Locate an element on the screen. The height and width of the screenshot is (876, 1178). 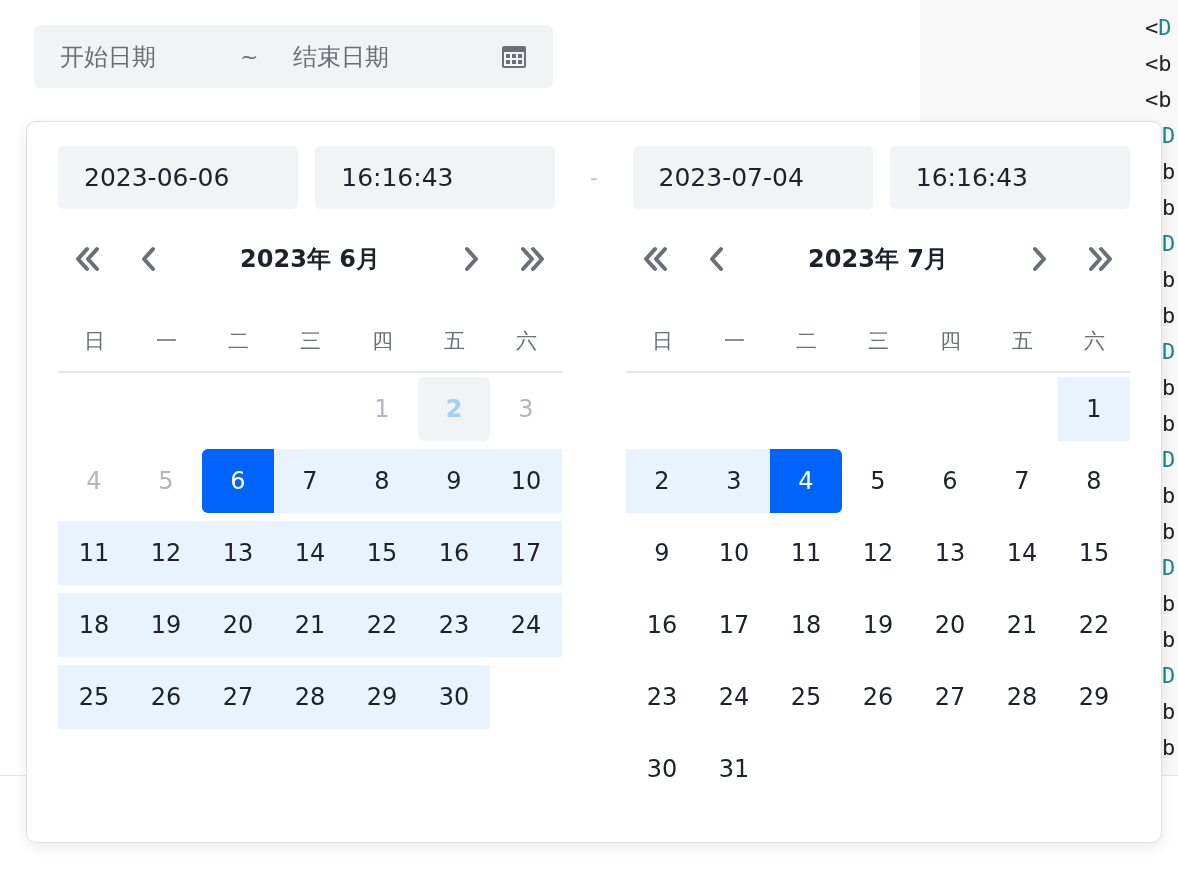
end-date-field: 2023-07-04 is located at coordinates (752, 177).